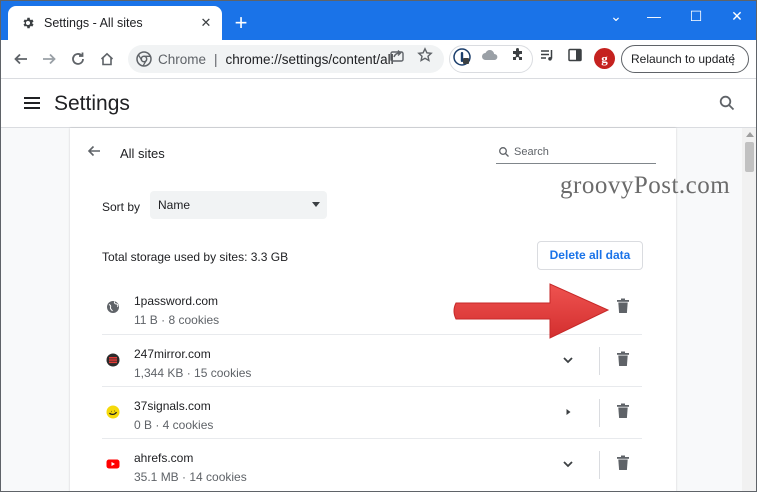  What do you see at coordinates (174, 425) in the screenshot?
I see `site-usage: 0 B · 4 cookies` at bounding box center [174, 425].